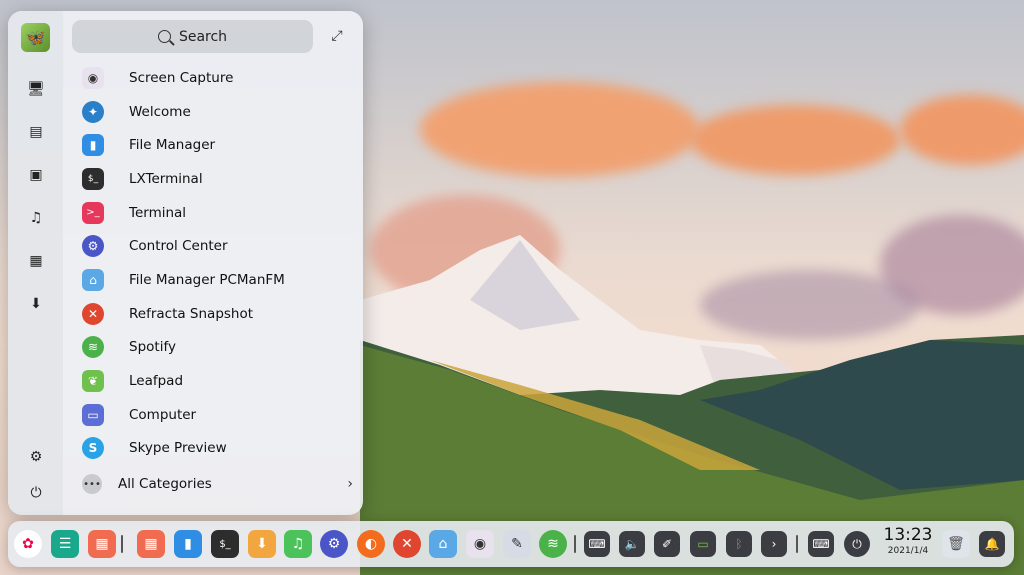 The image size is (1024, 575). Describe the element at coordinates (102, 544) in the screenshot. I see `show-desktop-icon: ▦` at that location.